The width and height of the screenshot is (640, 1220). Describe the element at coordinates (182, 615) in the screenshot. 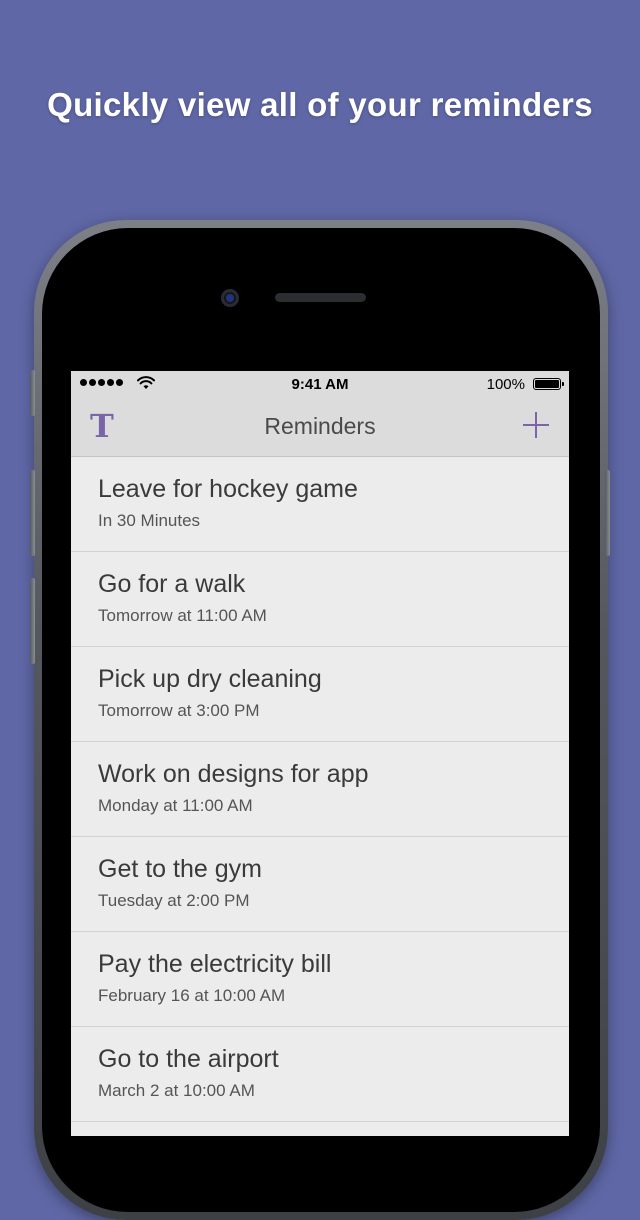

I see `reminder-due-time: Tomorrow at 11:00 AM` at that location.